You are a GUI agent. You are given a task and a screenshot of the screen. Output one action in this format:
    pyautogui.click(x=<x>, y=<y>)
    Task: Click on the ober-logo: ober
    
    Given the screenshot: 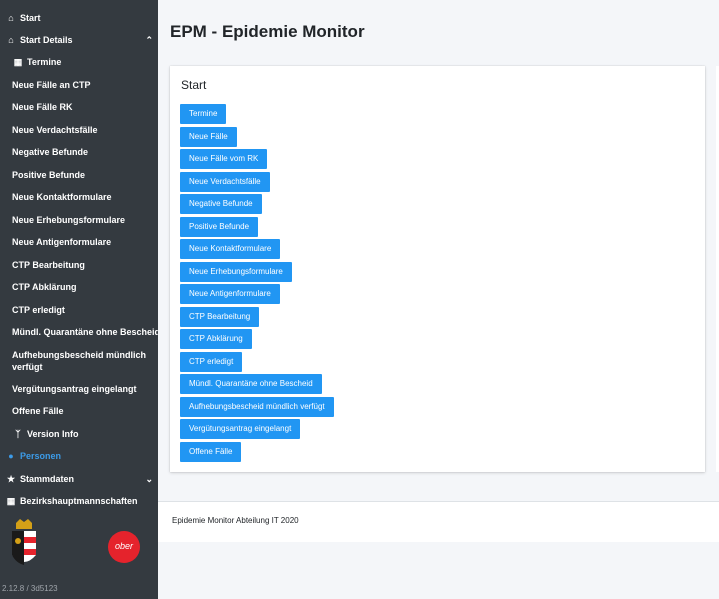 What is the action you would take?
    pyautogui.click(x=124, y=547)
    